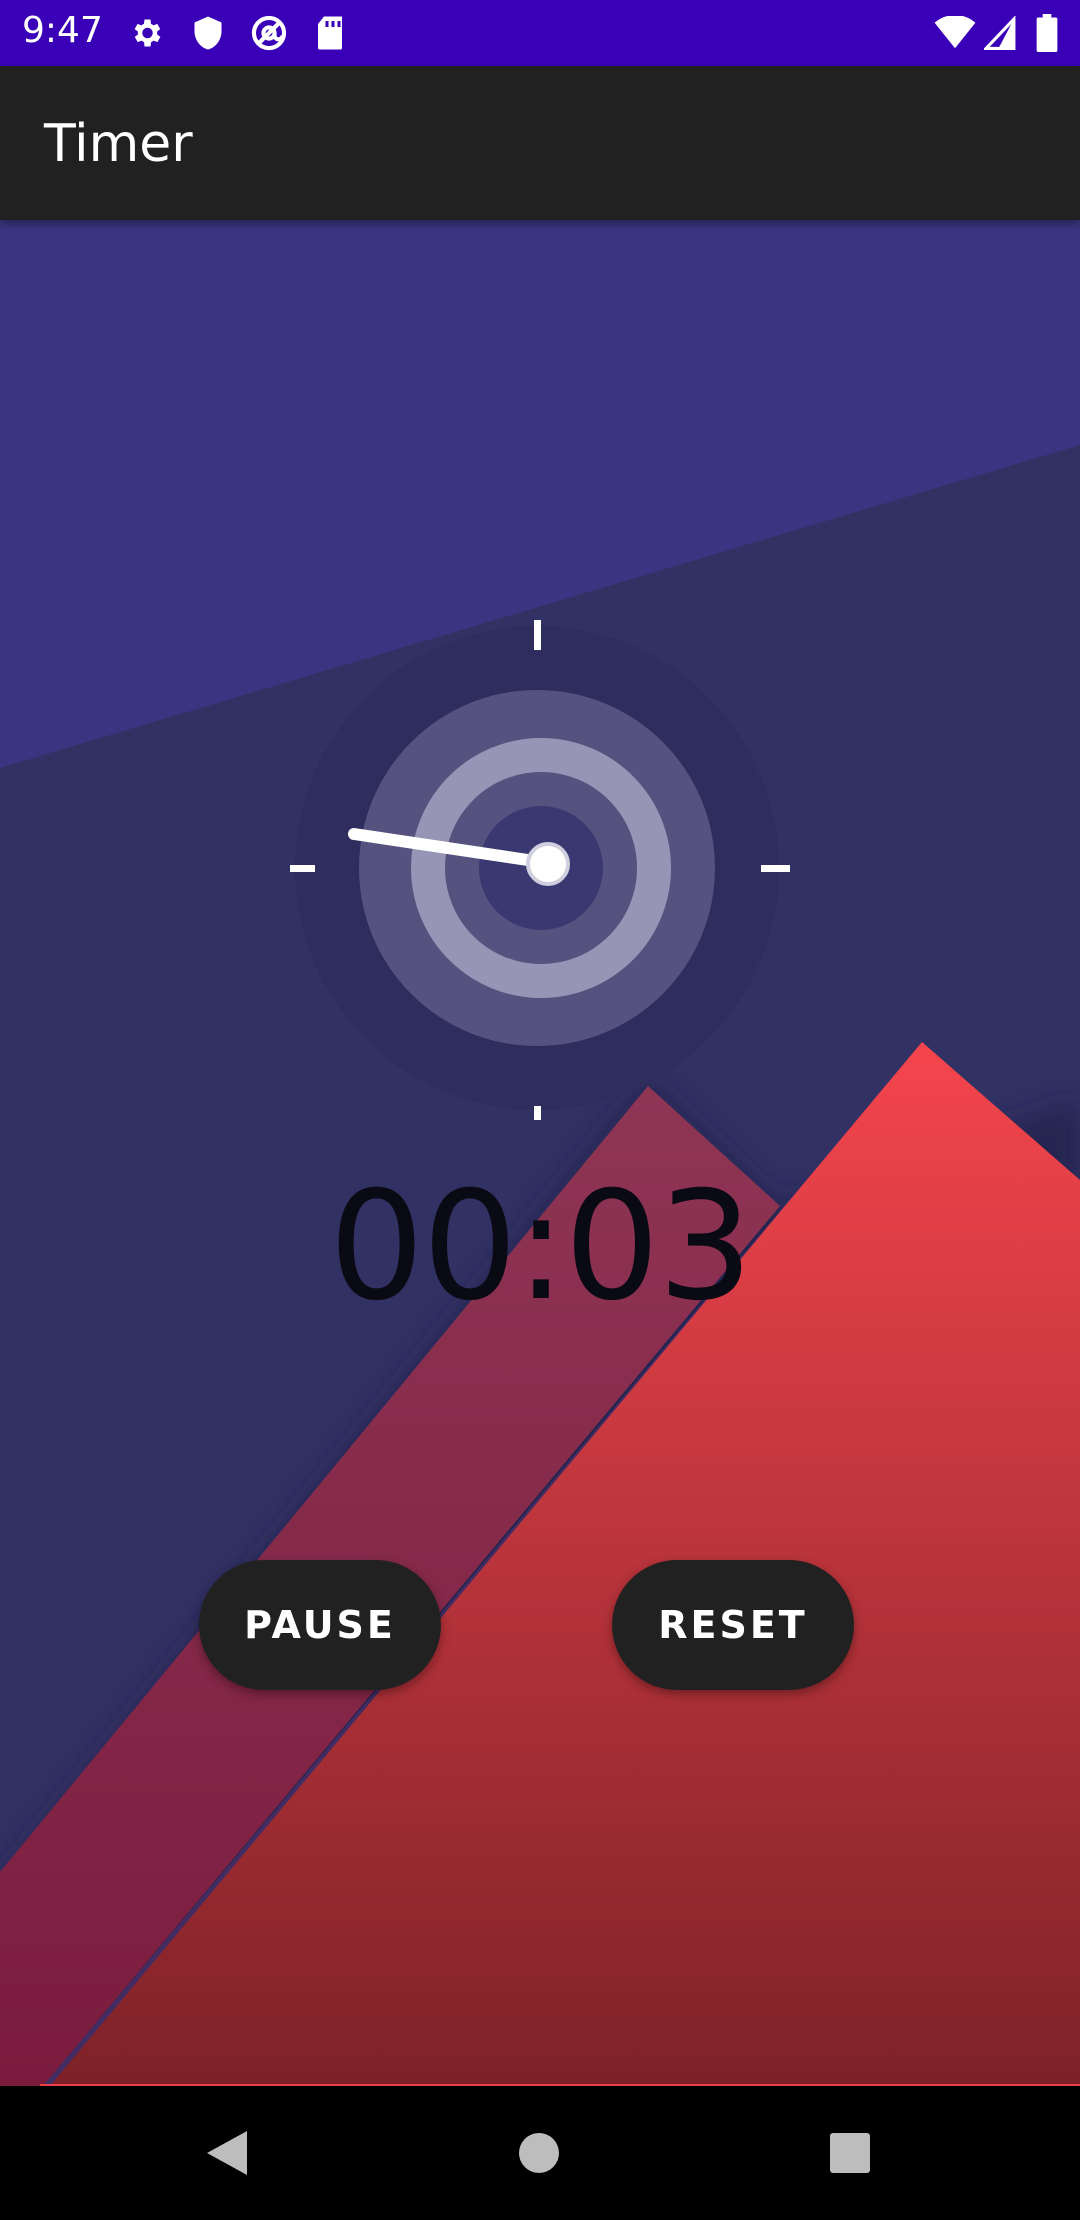  I want to click on home-icon, so click(539, 2153).